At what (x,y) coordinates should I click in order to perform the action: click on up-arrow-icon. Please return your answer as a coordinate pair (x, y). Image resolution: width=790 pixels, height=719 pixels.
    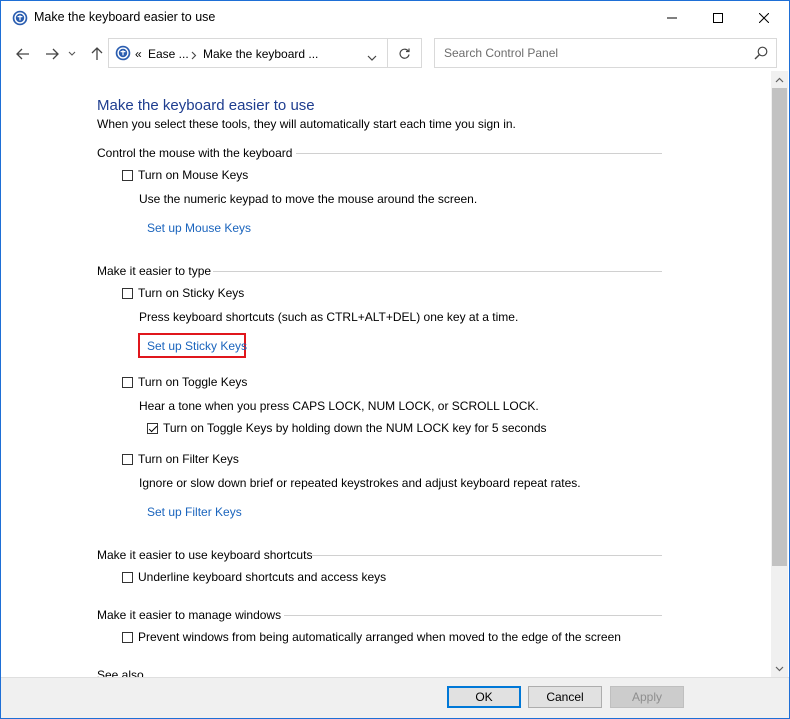
    Looking at the image, I should click on (97, 54).